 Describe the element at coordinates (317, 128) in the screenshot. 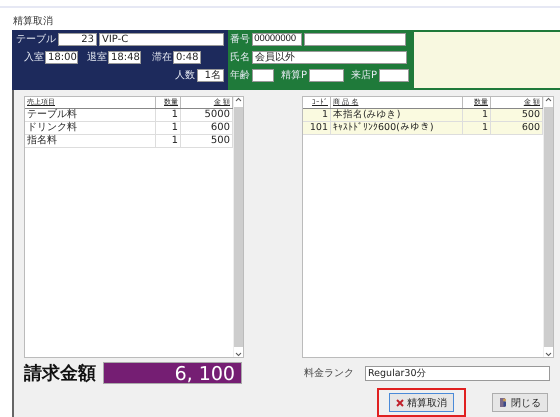

I see `table-cell: 101` at that location.